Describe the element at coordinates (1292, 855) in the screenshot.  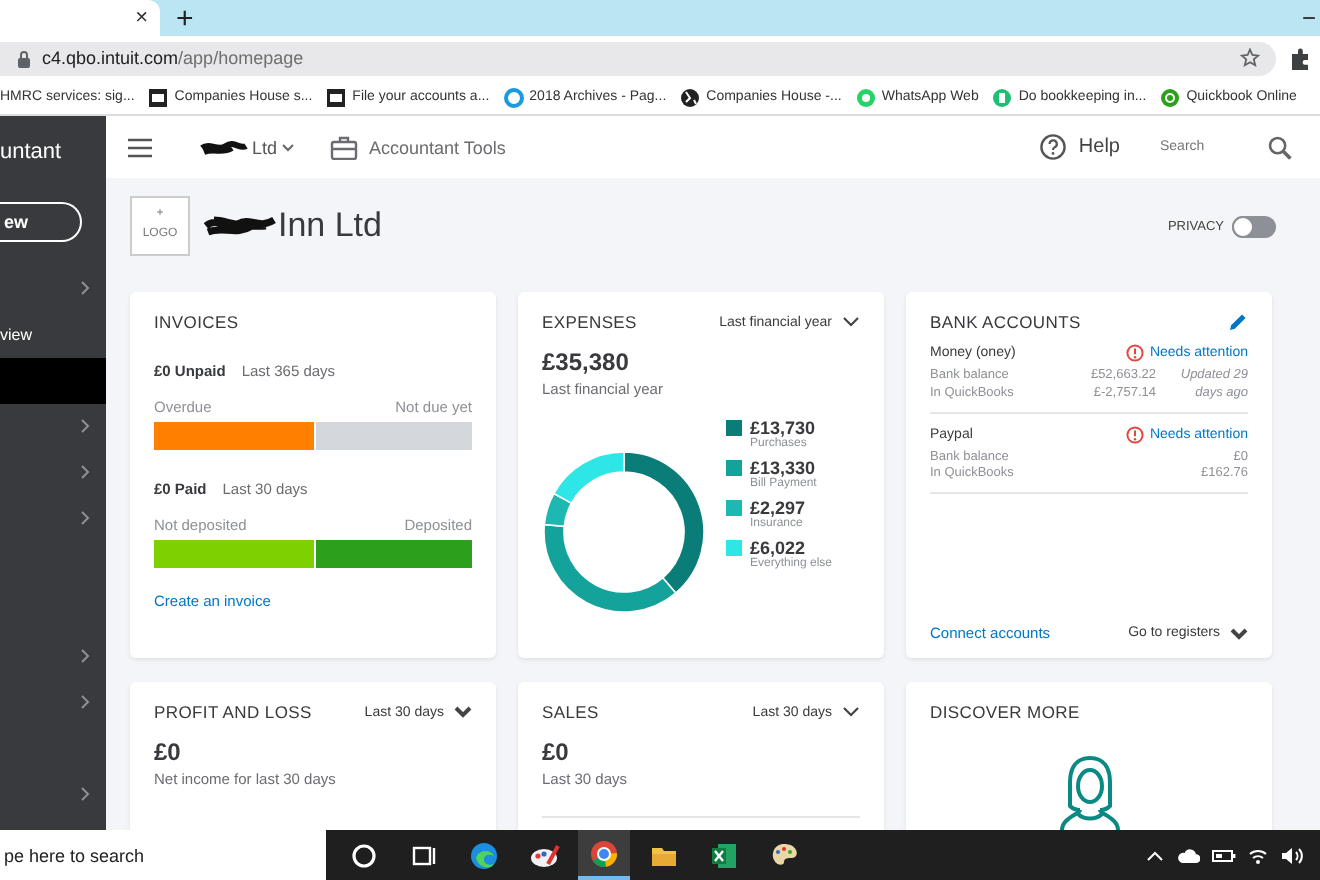
I see `speaker-icon` at that location.